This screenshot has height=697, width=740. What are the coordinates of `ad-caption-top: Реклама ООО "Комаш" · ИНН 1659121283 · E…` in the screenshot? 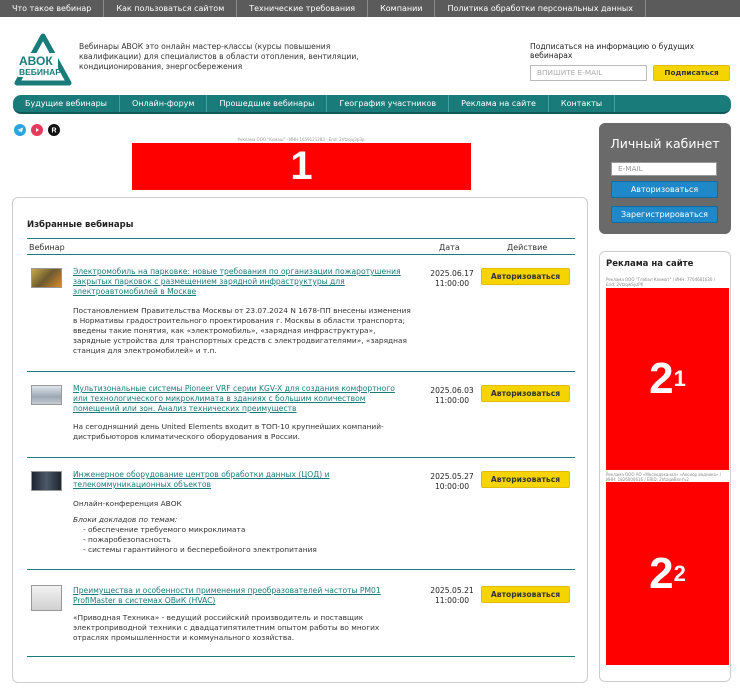 It's located at (301, 139).